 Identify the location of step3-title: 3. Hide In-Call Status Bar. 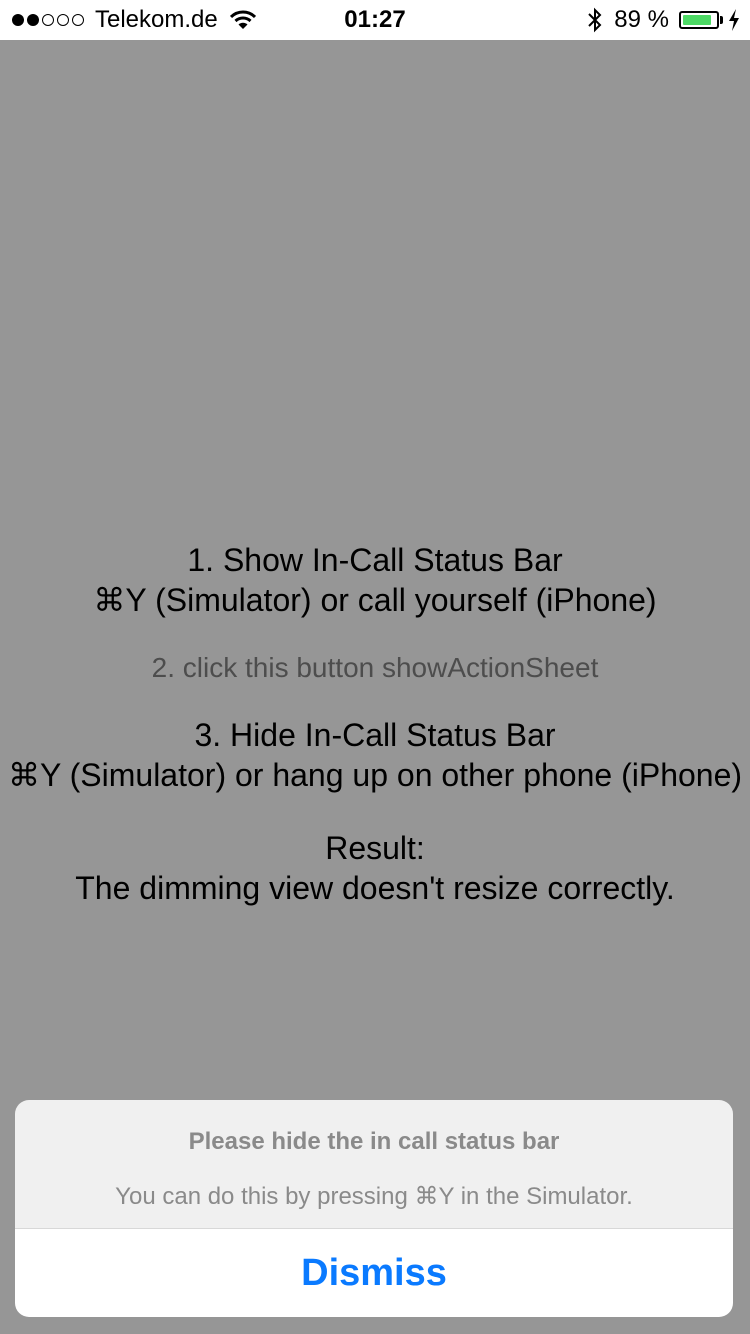
(375, 735).